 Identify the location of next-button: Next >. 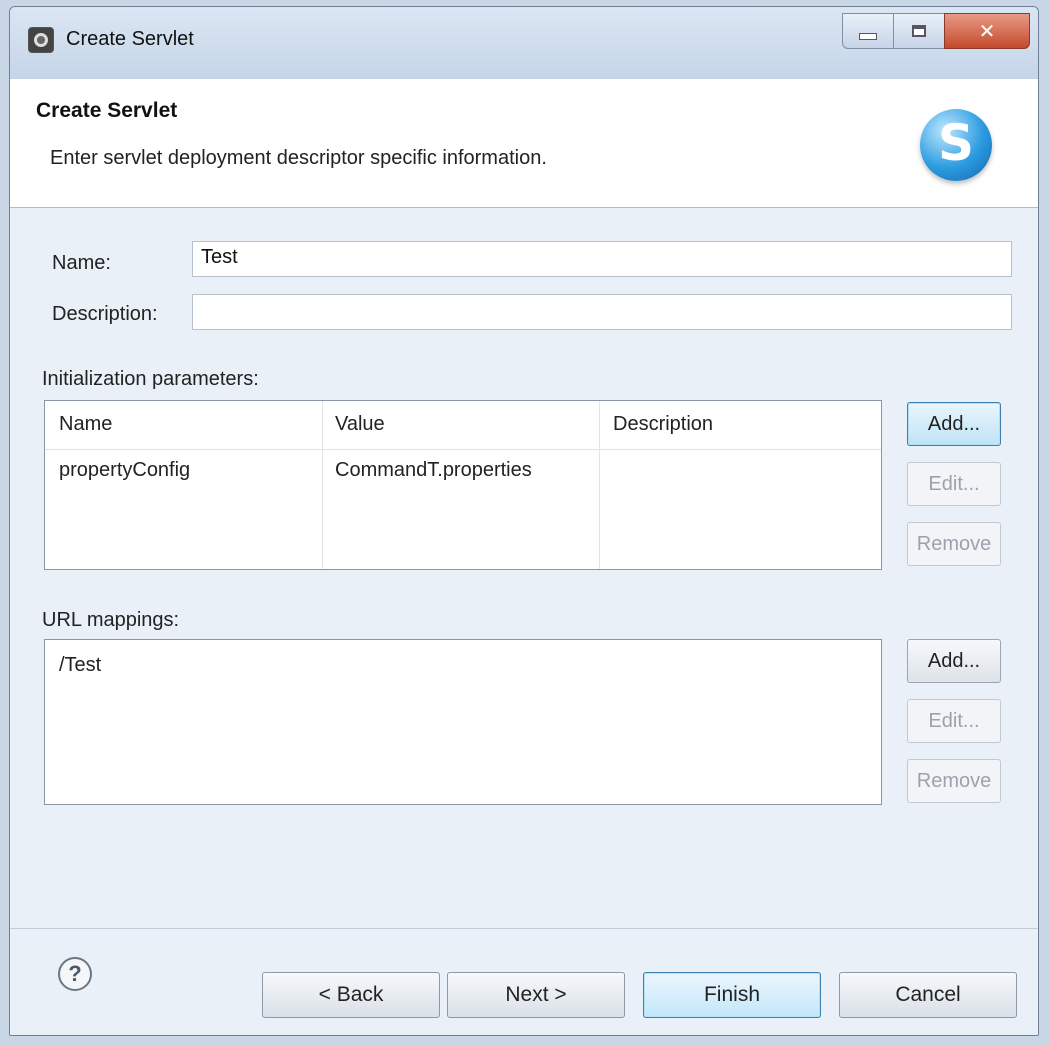
(536, 995).